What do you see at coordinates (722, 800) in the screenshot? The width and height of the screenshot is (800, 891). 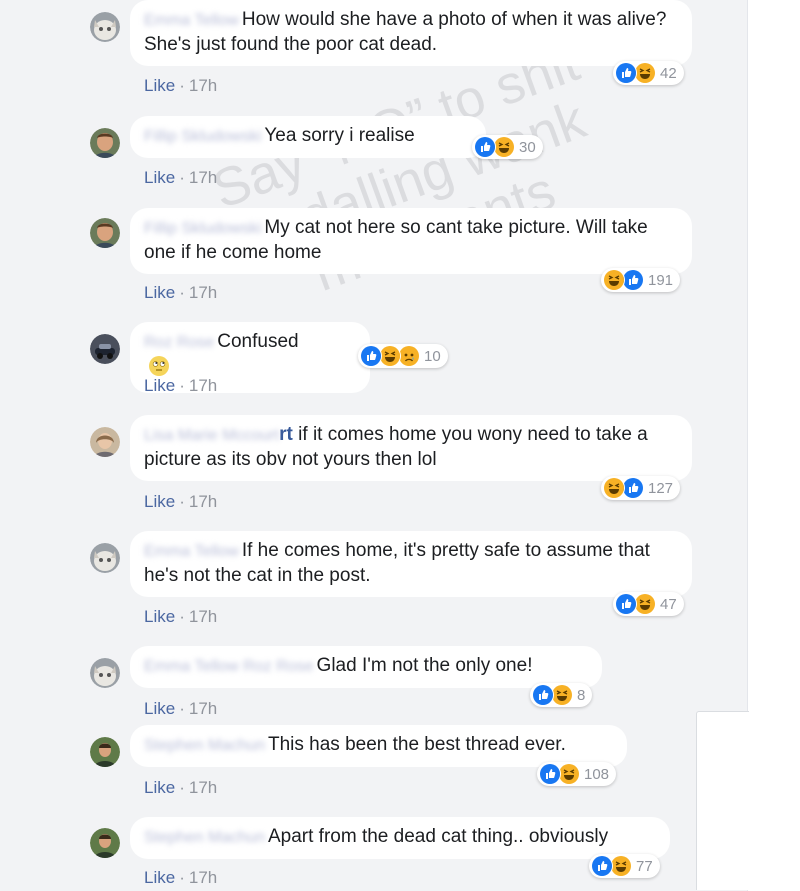 I see `chat-tab` at bounding box center [722, 800].